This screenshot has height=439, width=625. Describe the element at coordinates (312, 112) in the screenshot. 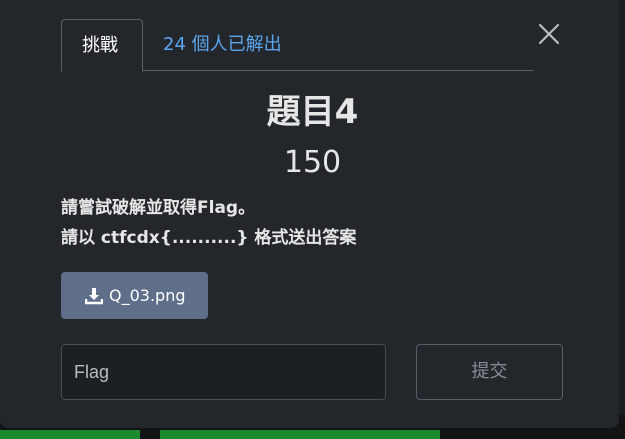

I see `challenge-title: 題目4` at that location.